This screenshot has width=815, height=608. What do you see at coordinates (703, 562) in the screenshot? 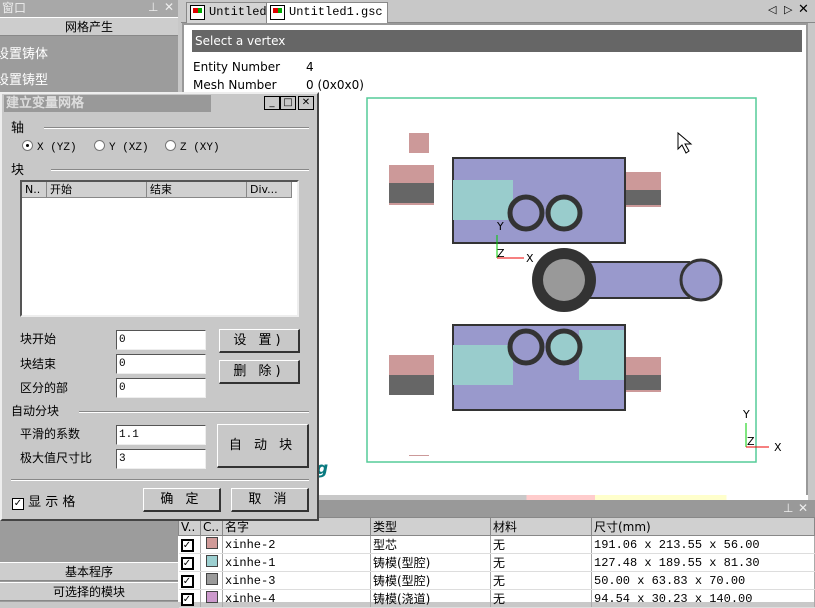
I see `size-cell: 127.48 x 189.55 x 81.30` at bounding box center [703, 562].